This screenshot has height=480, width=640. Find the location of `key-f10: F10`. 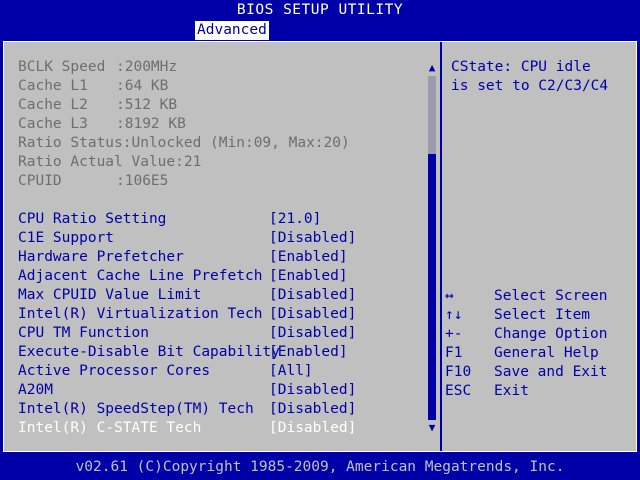

key-f10: F10 is located at coordinates (458, 372).